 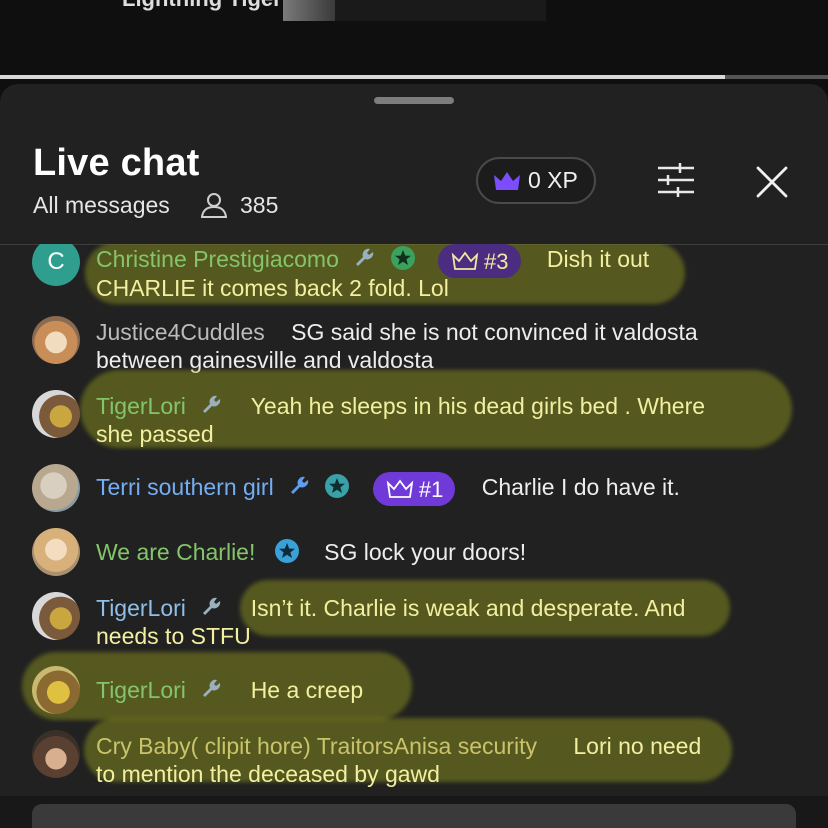 What do you see at coordinates (307, 690) in the screenshot?
I see `message-text: He a creep` at bounding box center [307, 690].